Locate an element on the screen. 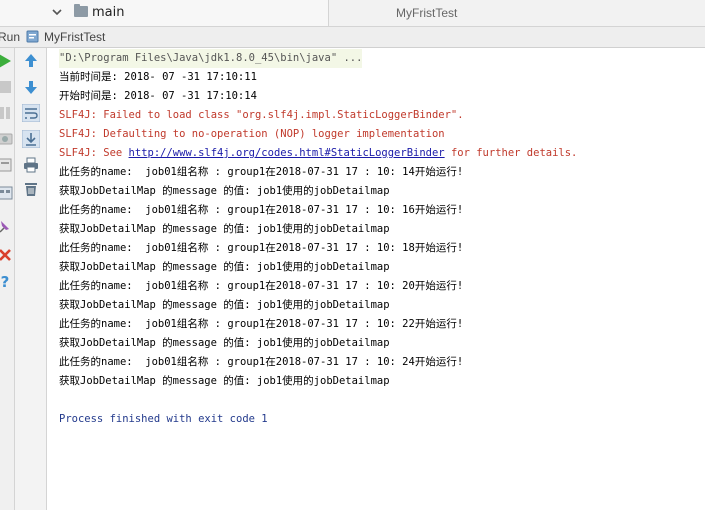 This screenshot has width=705, height=510. restore-layout-icon is located at coordinates (7, 165).